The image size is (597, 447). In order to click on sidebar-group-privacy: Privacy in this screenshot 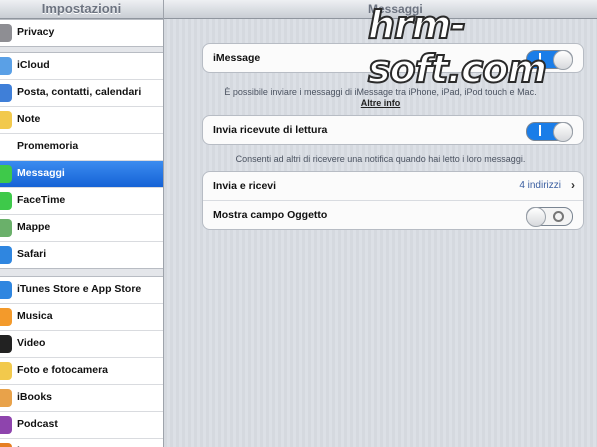, I will do `click(81, 33)`.